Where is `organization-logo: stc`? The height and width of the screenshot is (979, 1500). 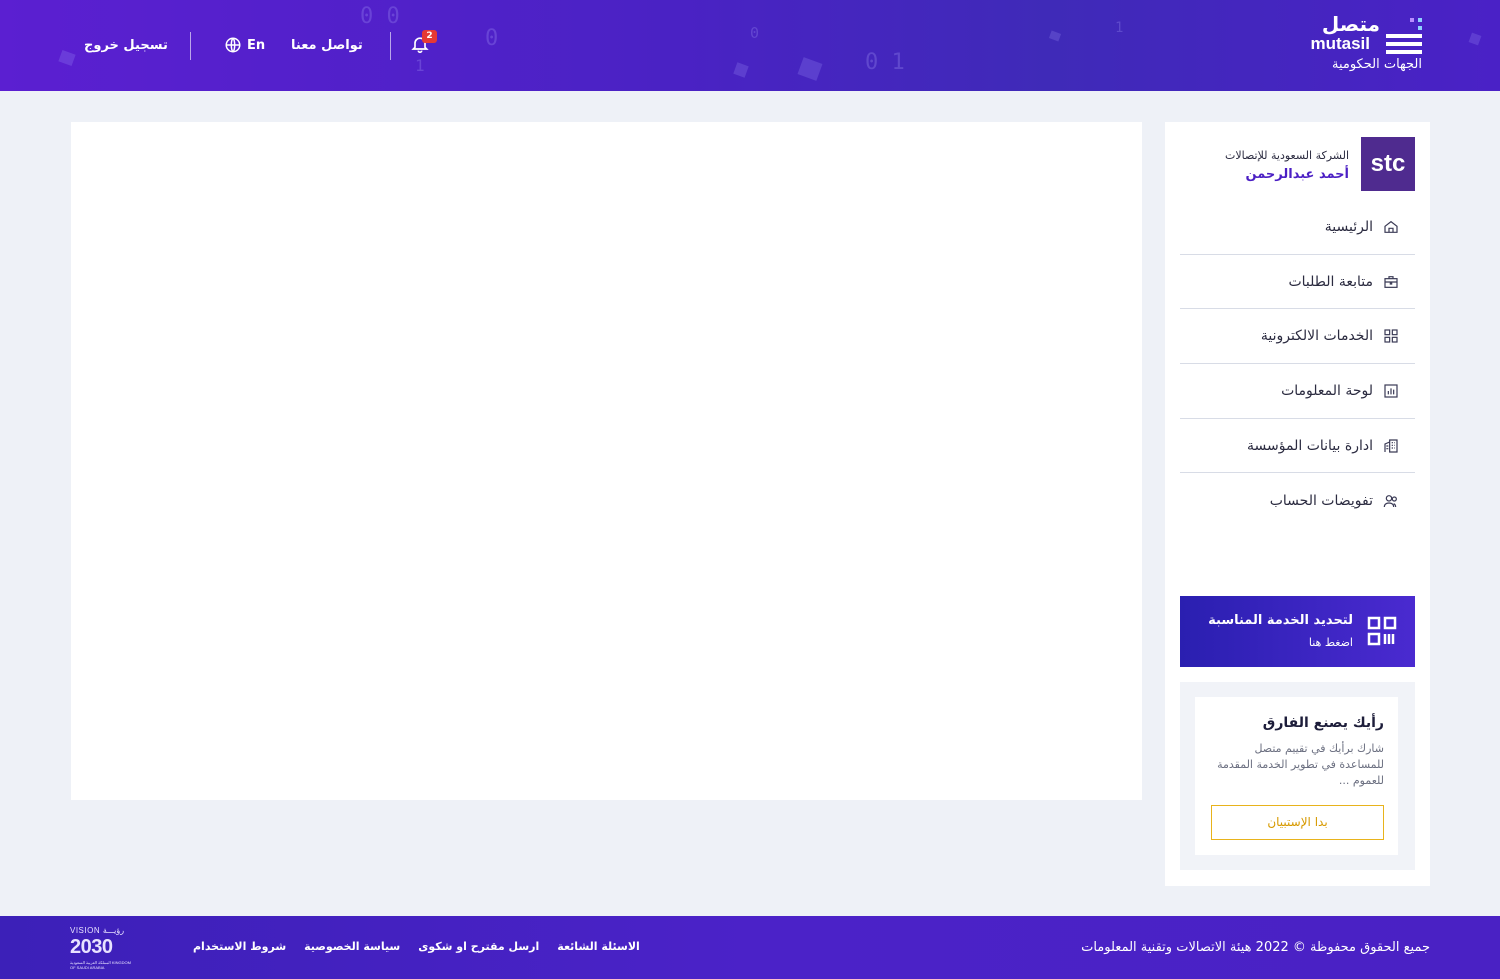
organization-logo: stc is located at coordinates (1388, 164).